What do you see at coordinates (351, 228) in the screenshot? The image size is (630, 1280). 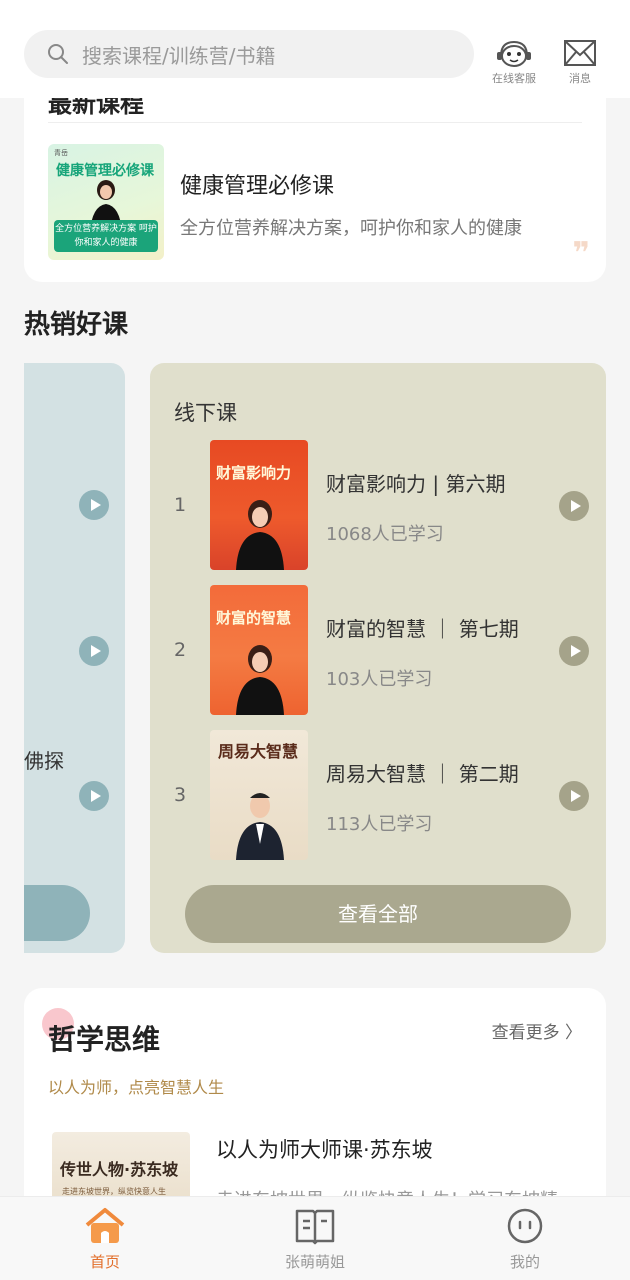 I see `course-description: 全方位营养解决方案，呵护你和家人的健康` at bounding box center [351, 228].